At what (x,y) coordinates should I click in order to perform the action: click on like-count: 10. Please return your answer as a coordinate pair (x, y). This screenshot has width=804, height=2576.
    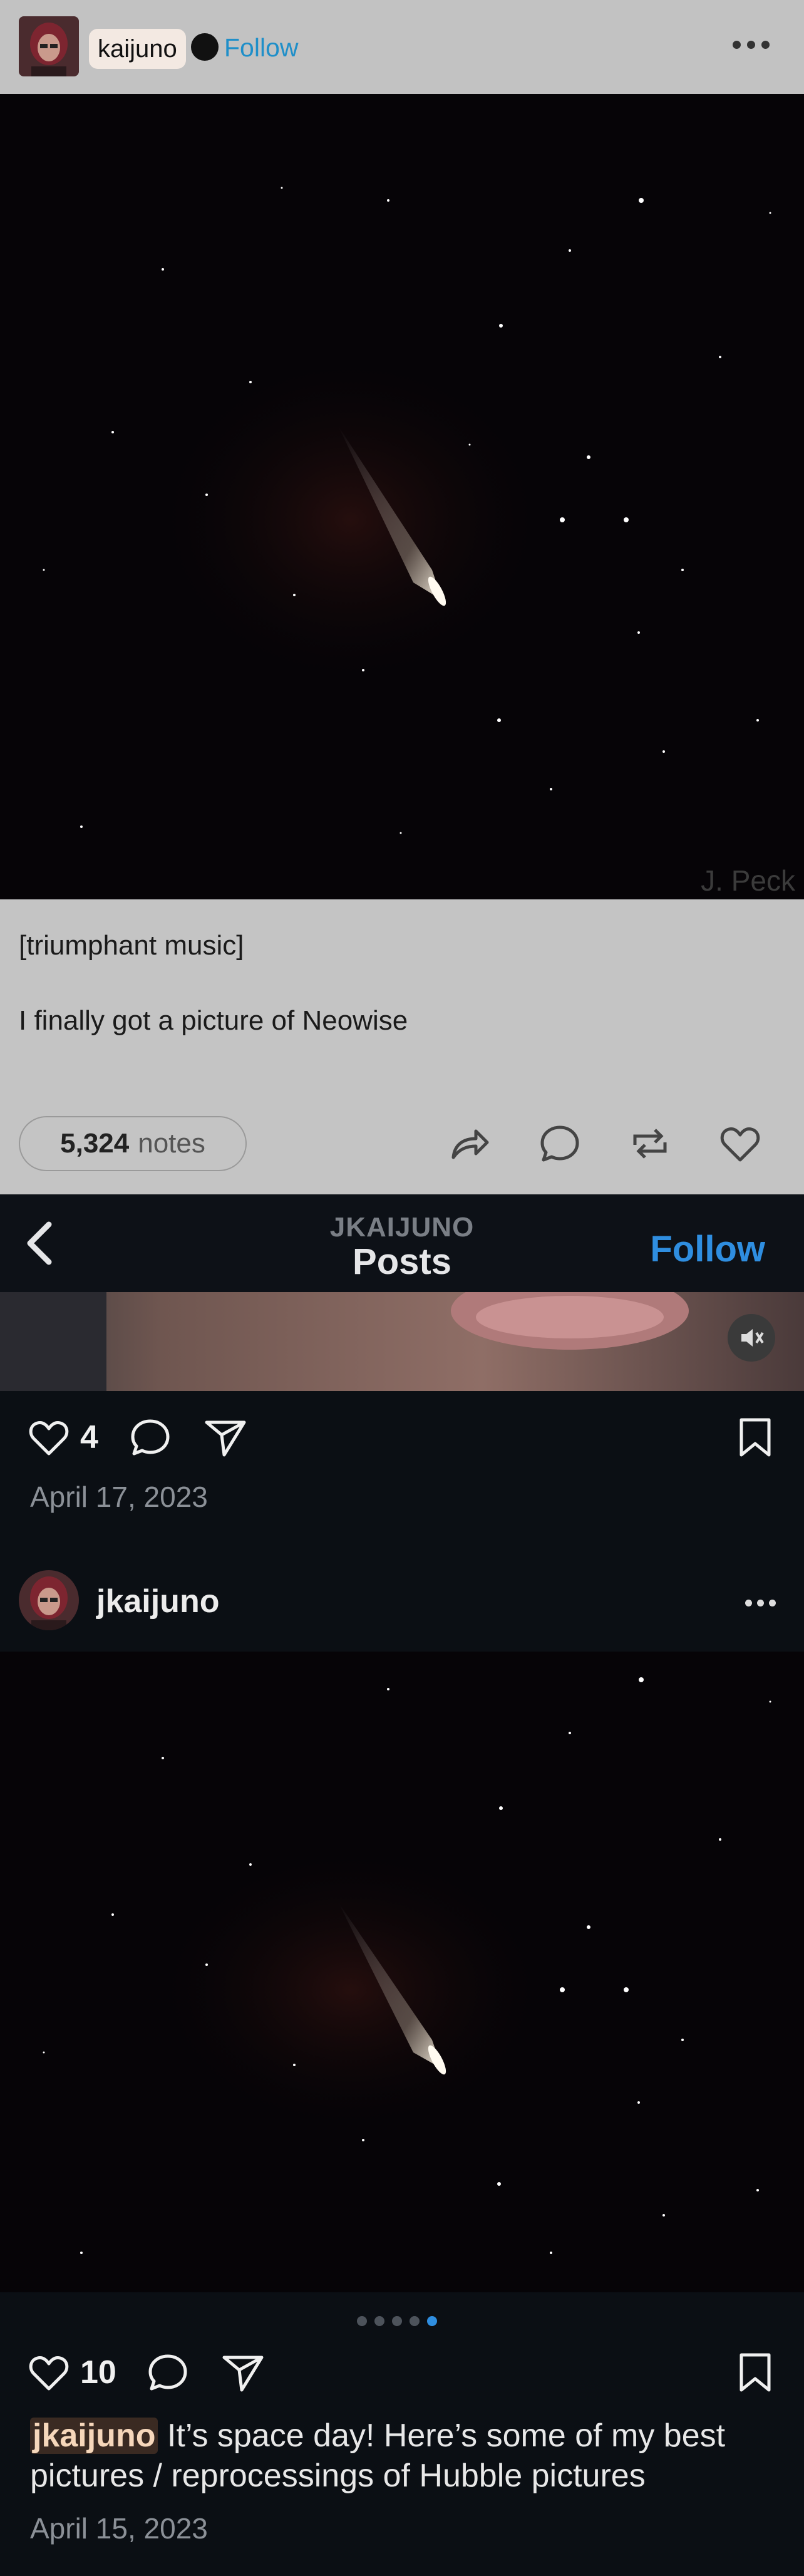
    Looking at the image, I should click on (98, 2372).